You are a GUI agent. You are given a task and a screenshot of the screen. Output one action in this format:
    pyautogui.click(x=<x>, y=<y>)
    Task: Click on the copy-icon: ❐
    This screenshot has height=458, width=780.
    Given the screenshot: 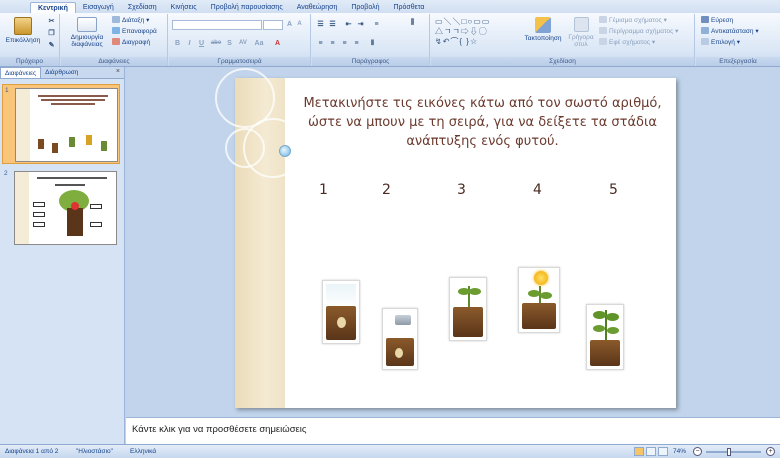 What is the action you would take?
    pyautogui.click(x=51, y=33)
    